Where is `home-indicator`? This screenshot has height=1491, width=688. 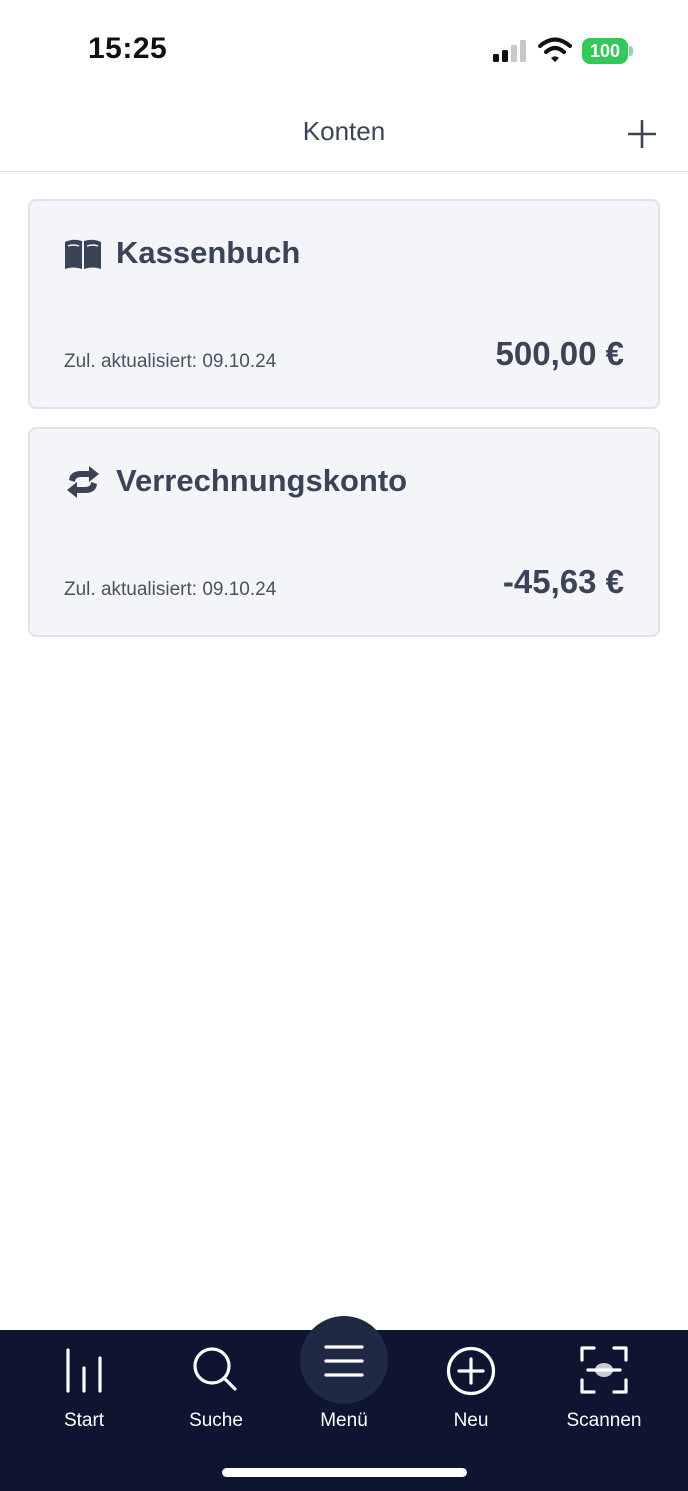
home-indicator is located at coordinates (344, 1472).